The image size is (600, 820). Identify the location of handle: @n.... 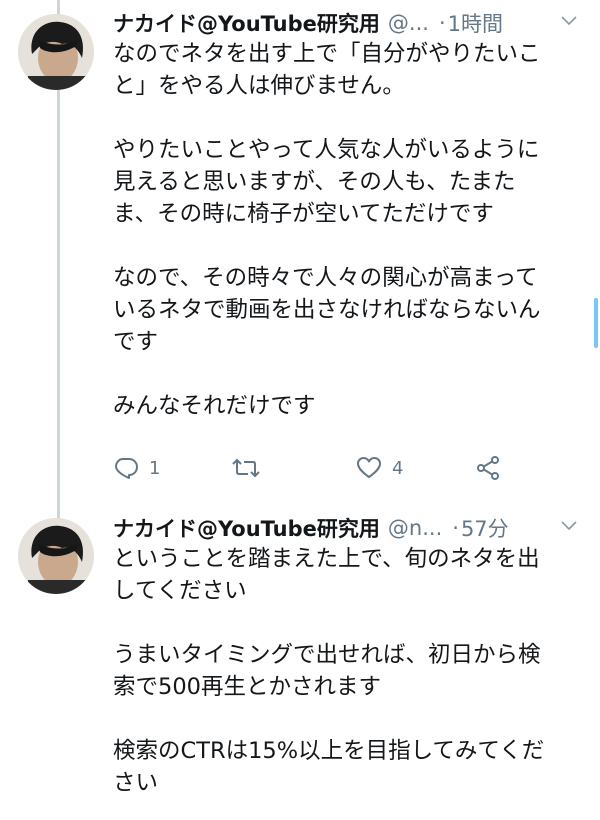
(415, 528).